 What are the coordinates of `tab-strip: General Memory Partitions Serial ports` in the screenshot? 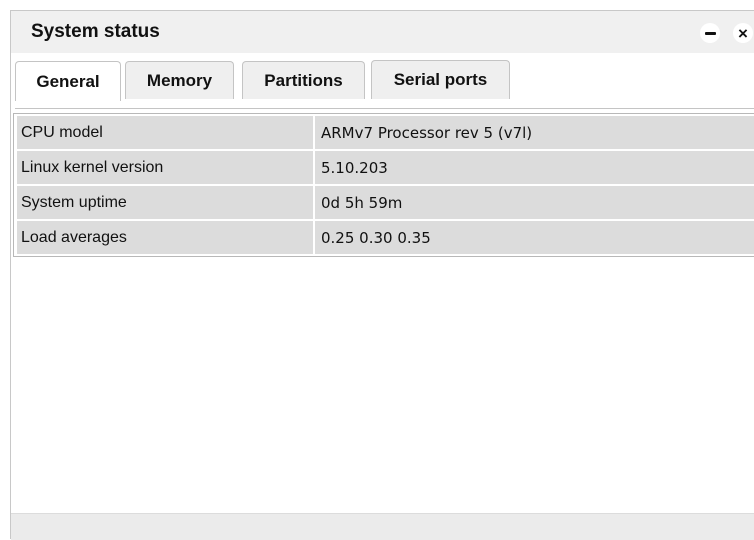 It's located at (382, 81).